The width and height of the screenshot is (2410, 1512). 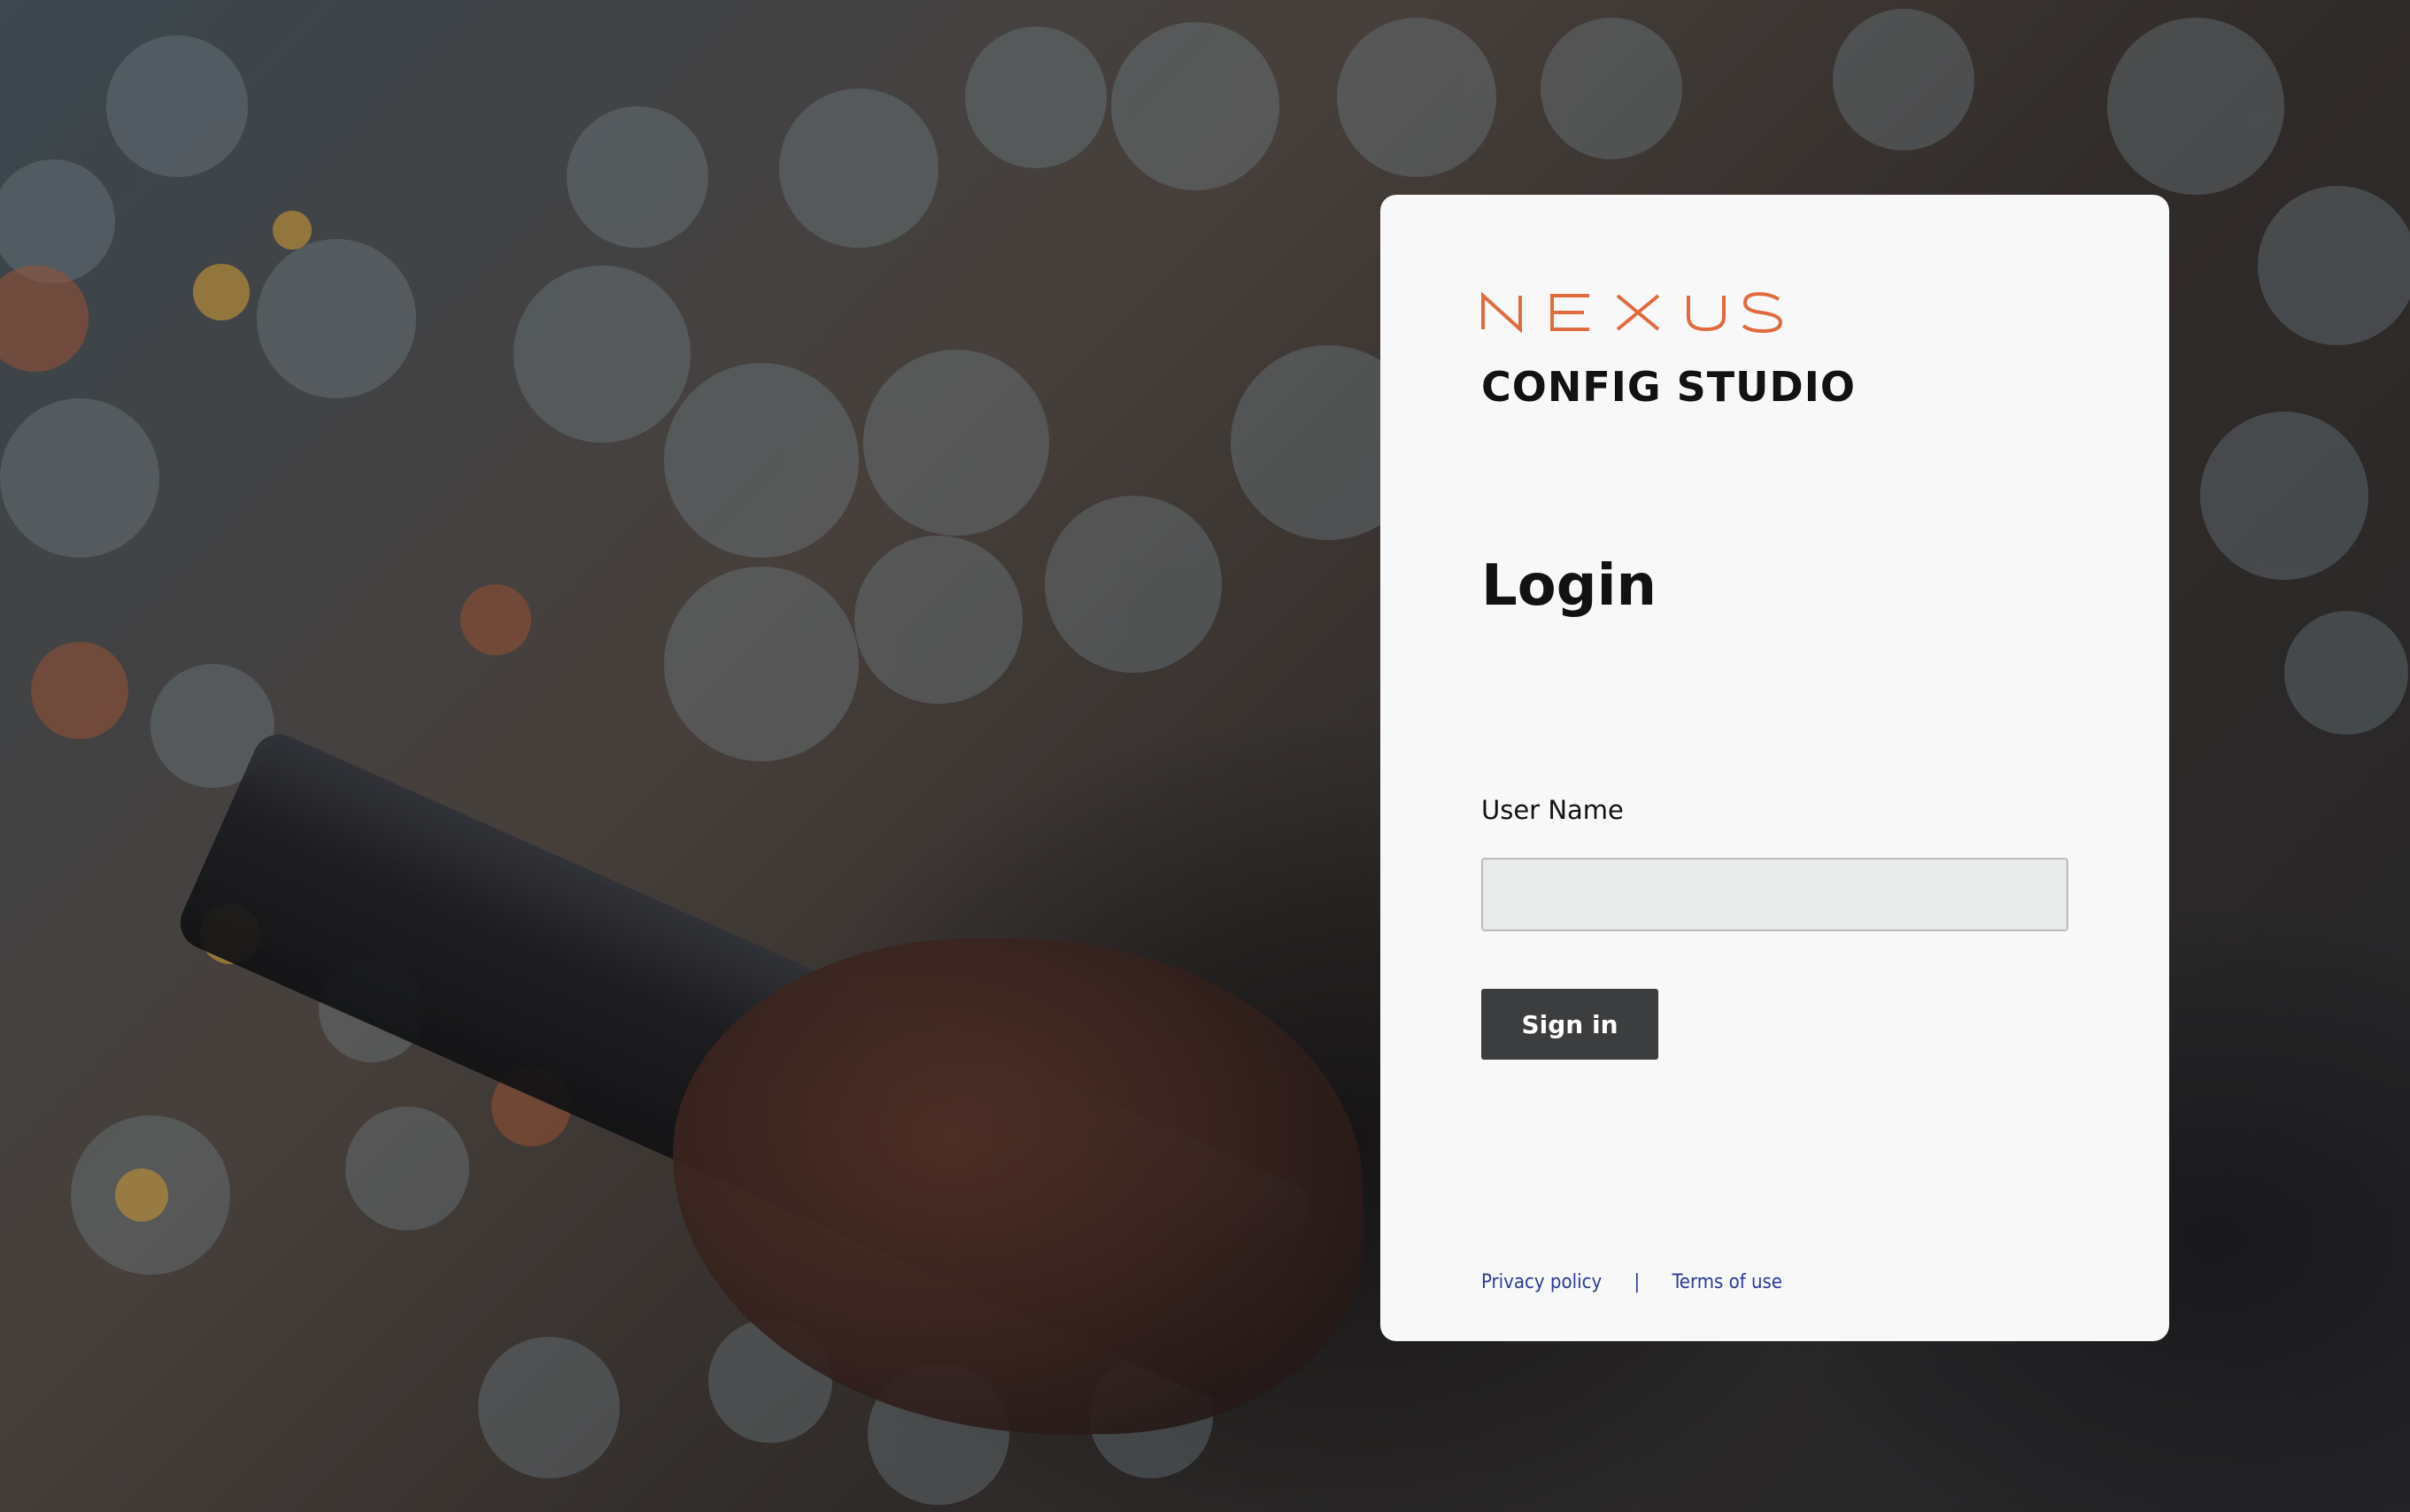 I want to click on username-input, so click(x=1774, y=894).